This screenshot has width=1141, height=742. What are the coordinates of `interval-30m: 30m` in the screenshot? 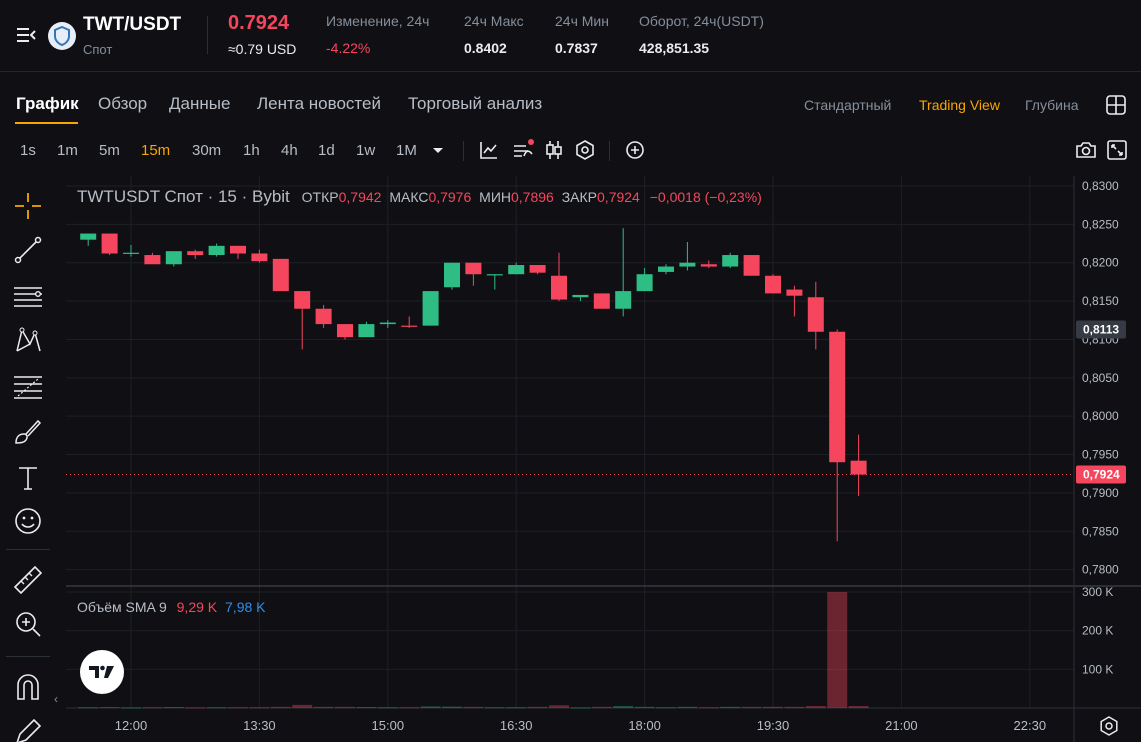 It's located at (206, 150).